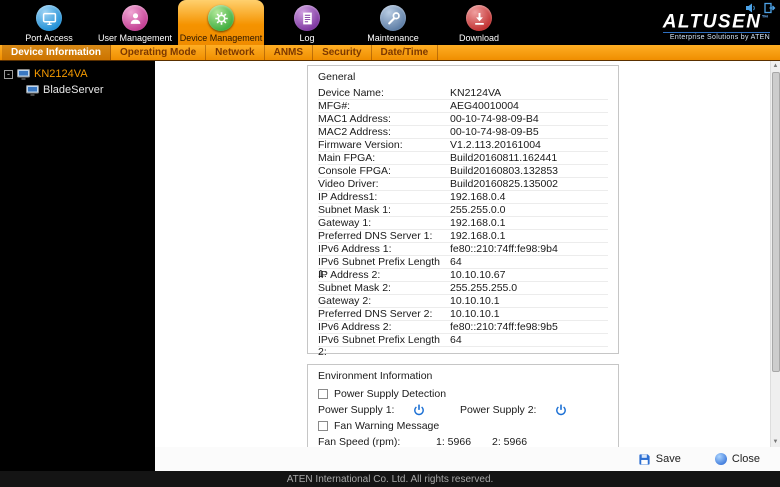  What do you see at coordinates (463, 394) in the screenshot?
I see `power-supply-detection-row: Power Supply Detection` at bounding box center [463, 394].